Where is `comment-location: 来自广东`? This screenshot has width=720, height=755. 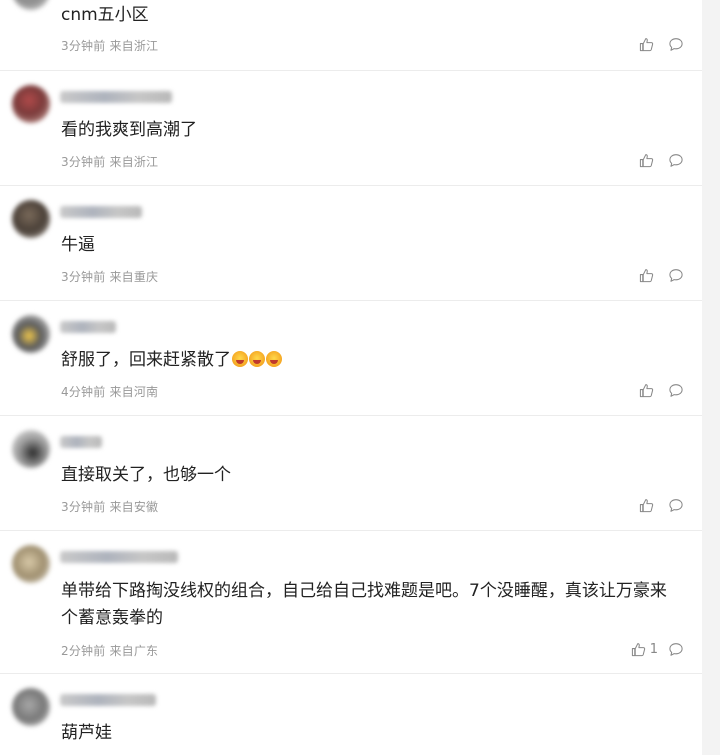
comment-location: 来自广东 is located at coordinates (134, 651).